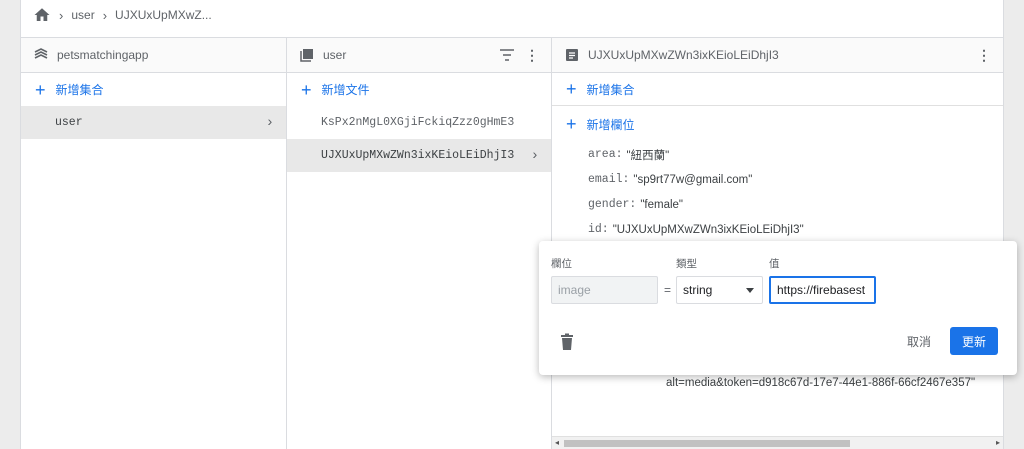 The width and height of the screenshot is (1024, 449). Describe the element at coordinates (82, 15) in the screenshot. I see `breadcrumb-user: user` at that location.